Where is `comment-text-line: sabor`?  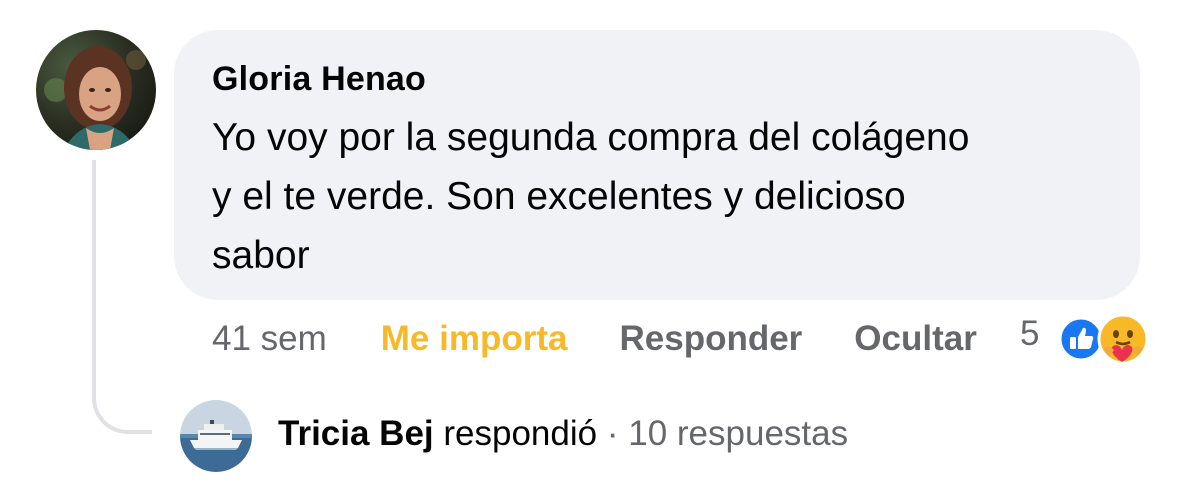 comment-text-line: sabor is located at coordinates (261, 255).